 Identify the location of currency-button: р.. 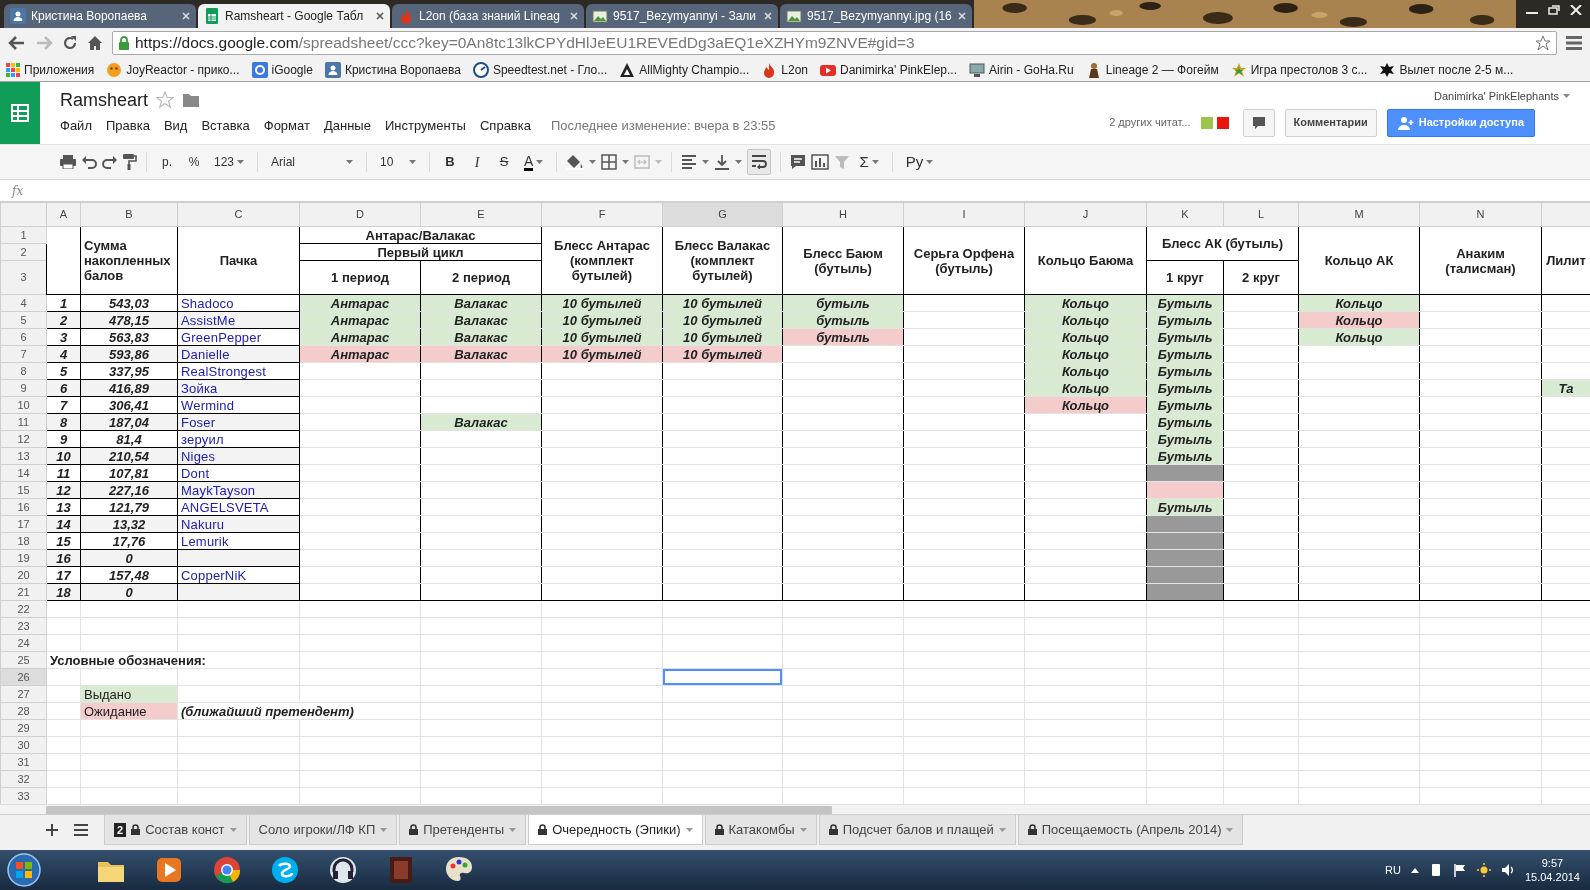
(167, 162).